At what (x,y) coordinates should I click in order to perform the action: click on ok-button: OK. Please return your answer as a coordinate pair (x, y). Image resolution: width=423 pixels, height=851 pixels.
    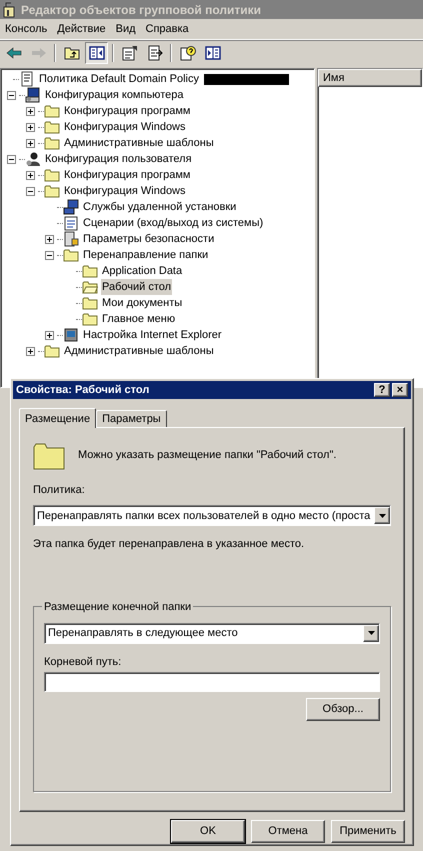
    Looking at the image, I should click on (208, 831).